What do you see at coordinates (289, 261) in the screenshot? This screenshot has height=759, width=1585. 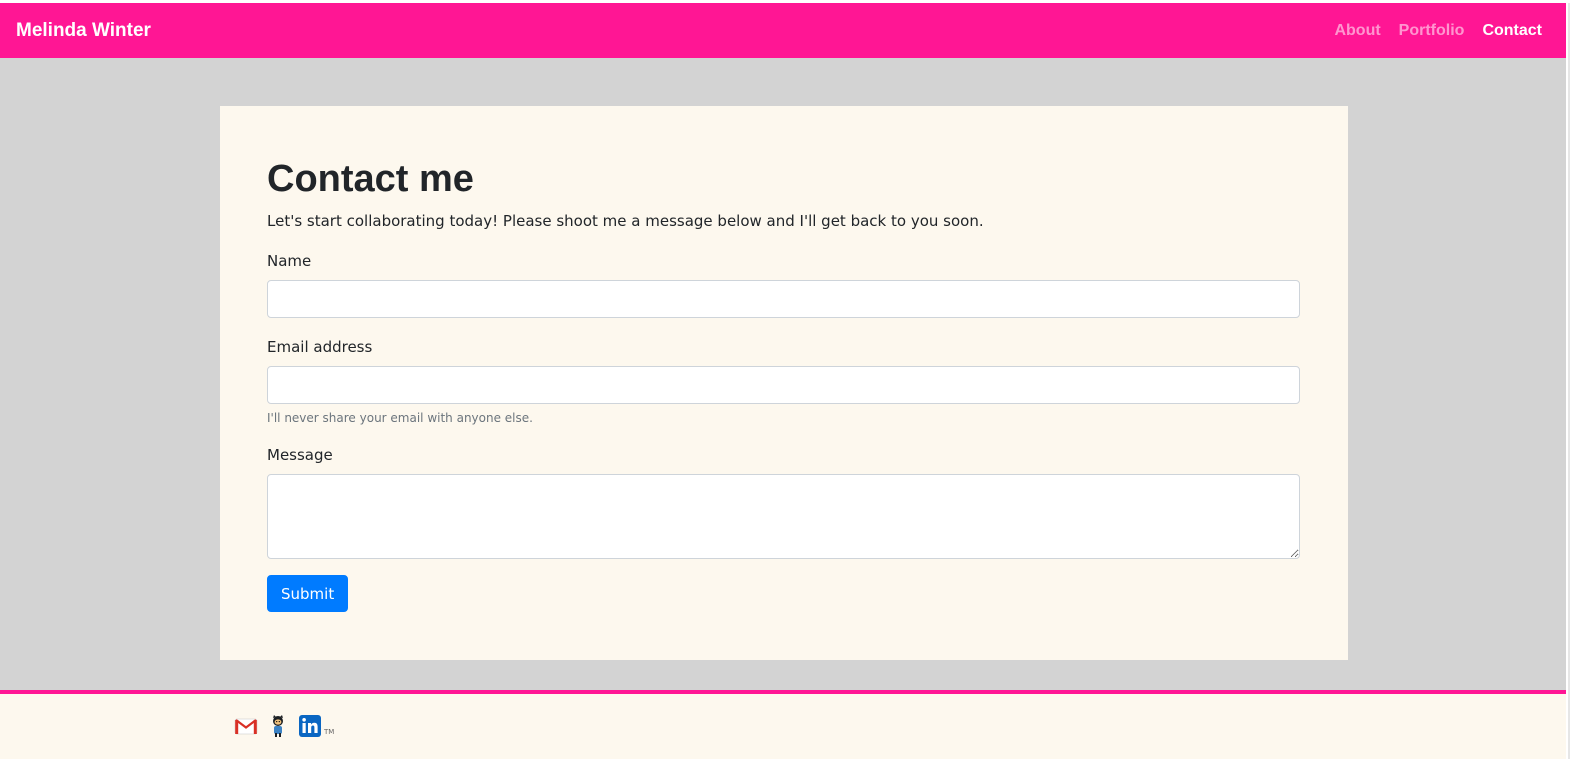 I see `name-label: Name` at bounding box center [289, 261].